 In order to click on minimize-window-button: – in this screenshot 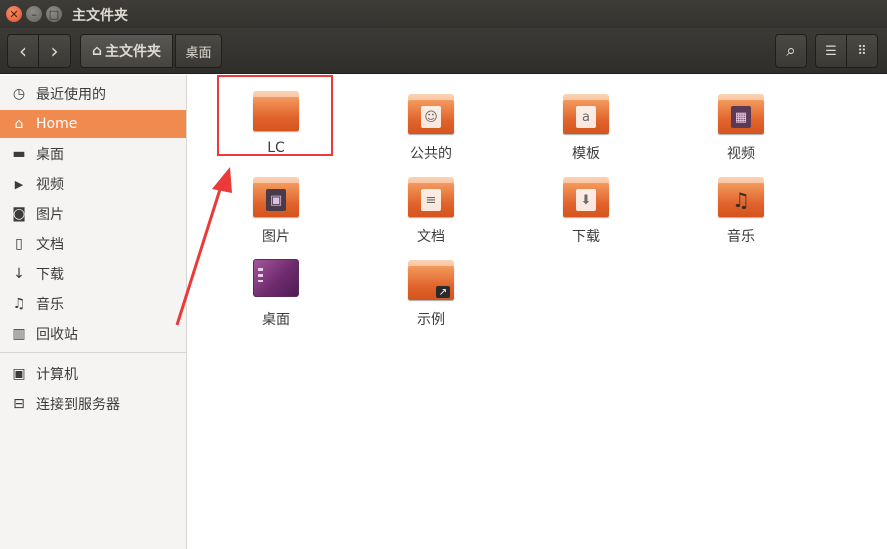, I will do `click(34, 14)`.